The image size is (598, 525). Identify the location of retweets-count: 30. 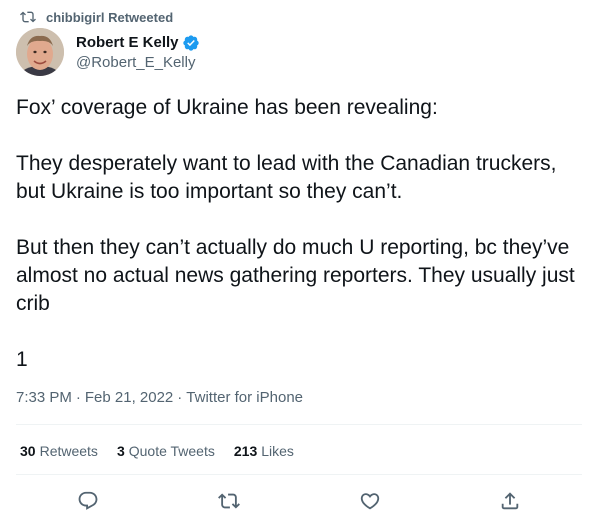
(28, 451).